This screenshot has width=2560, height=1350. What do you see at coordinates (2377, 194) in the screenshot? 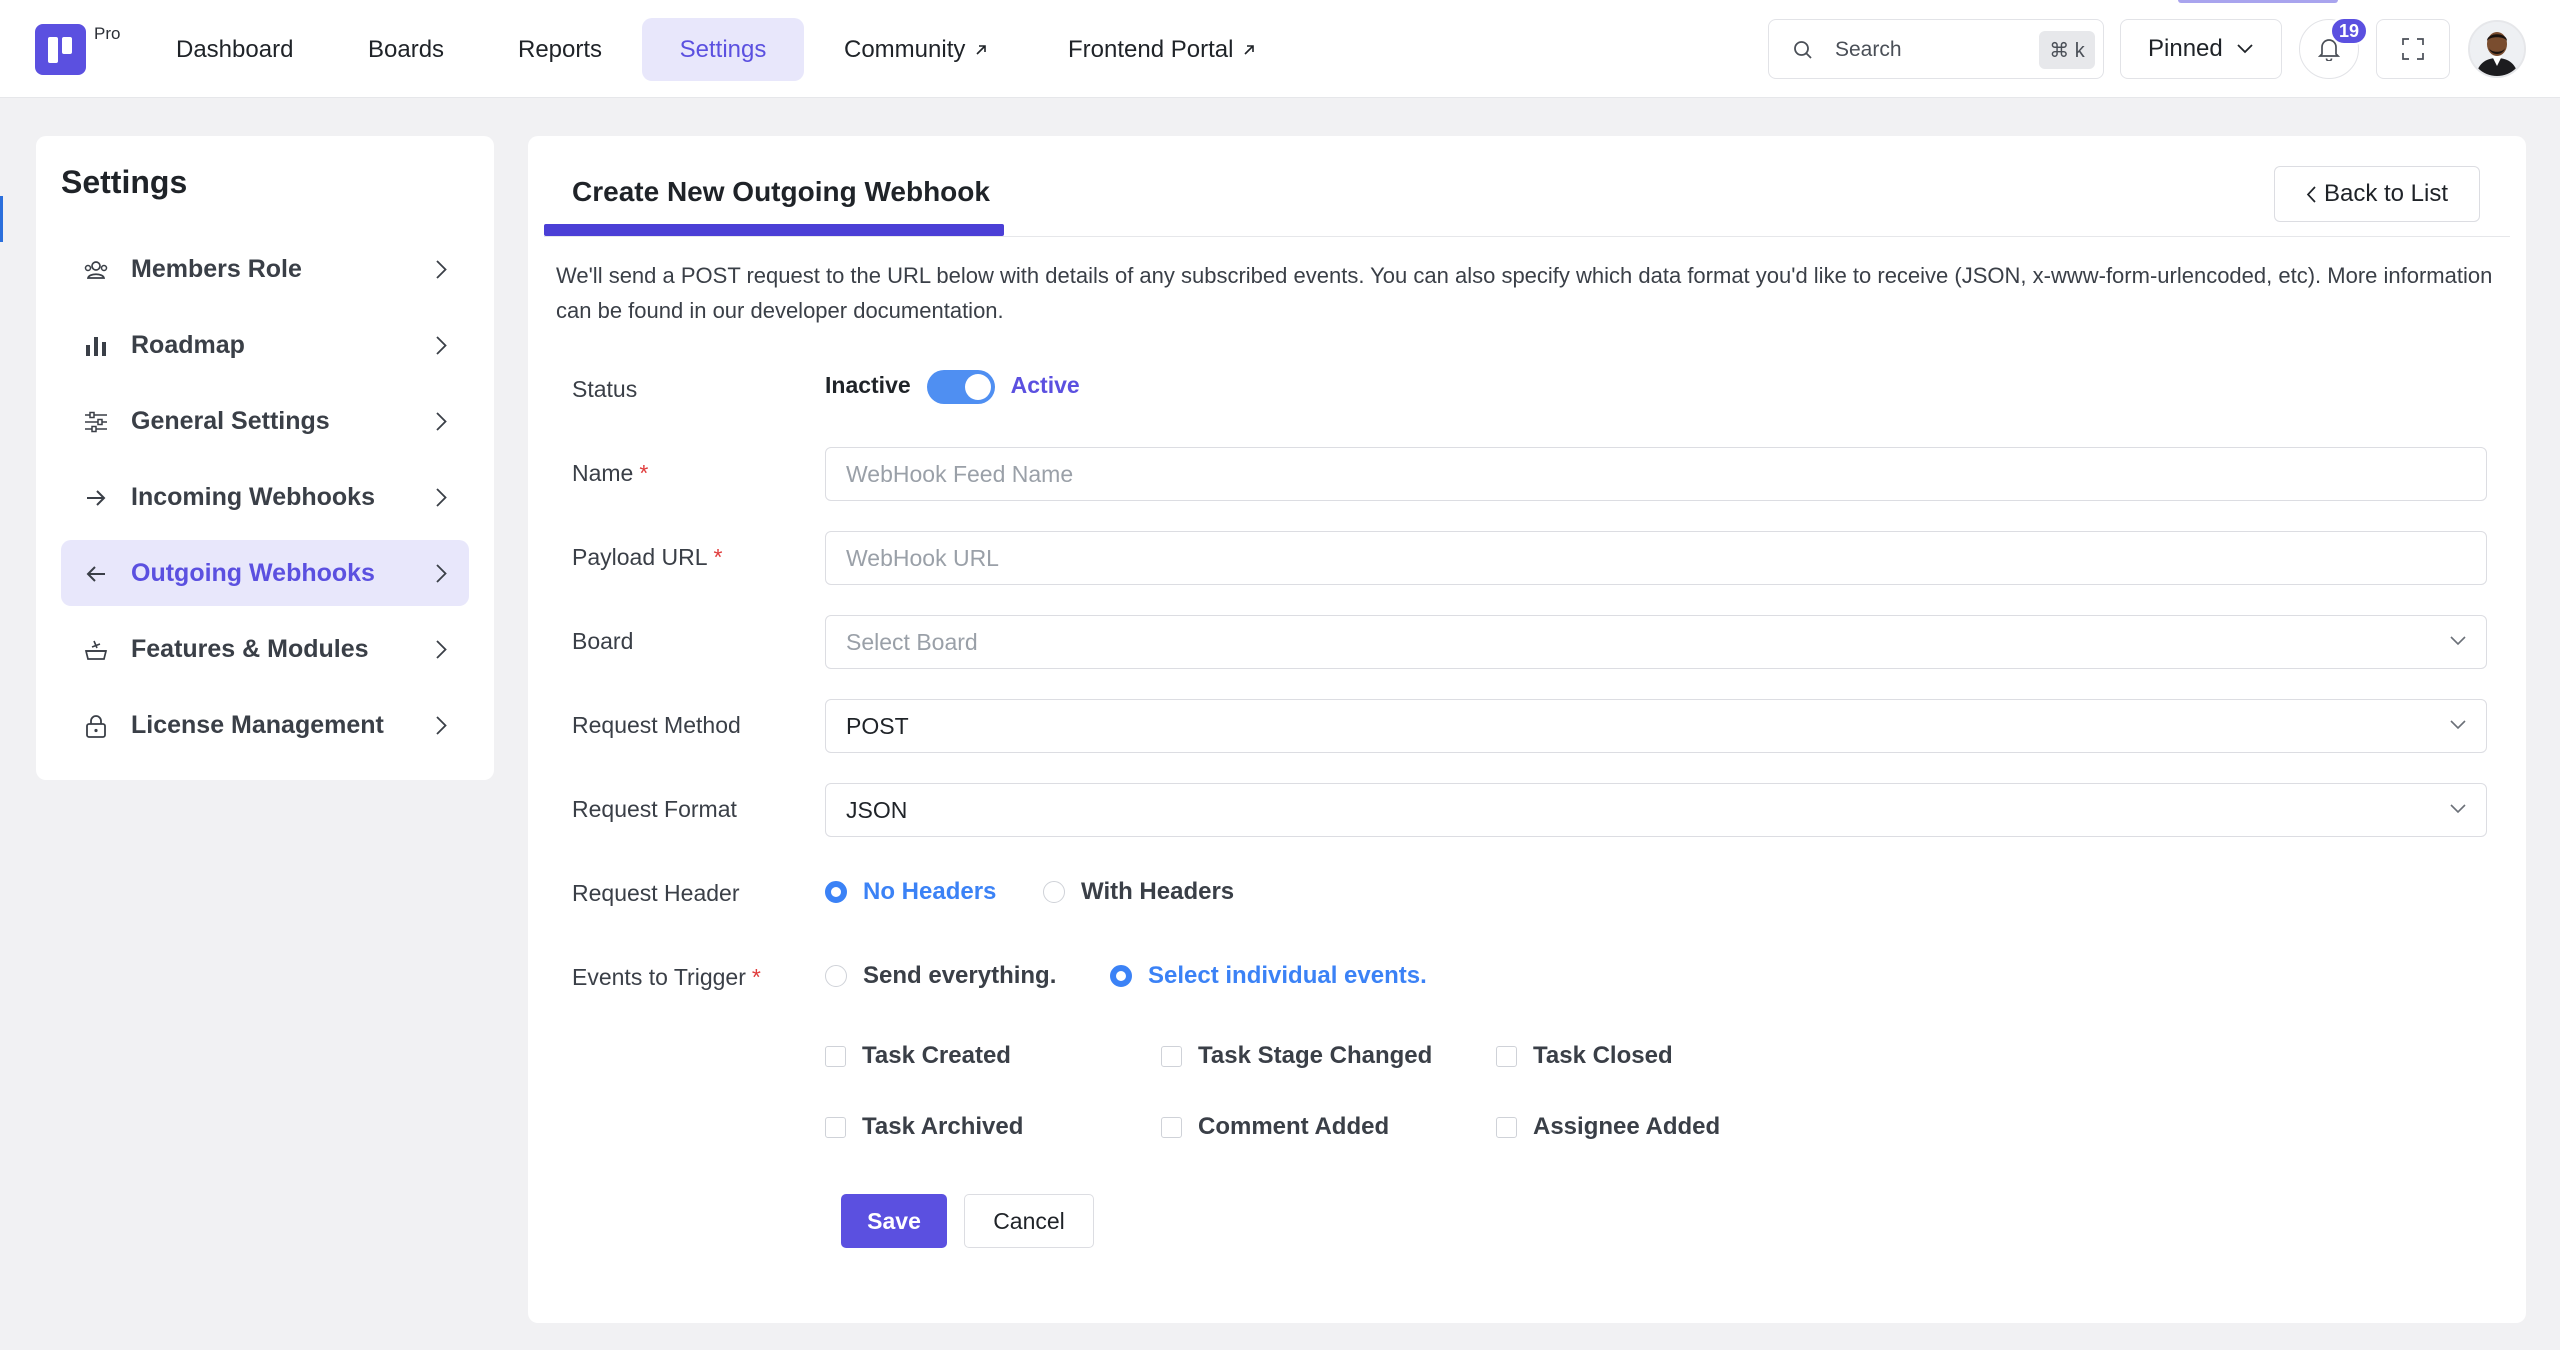
I see `back-to-list-button: Back to List` at bounding box center [2377, 194].